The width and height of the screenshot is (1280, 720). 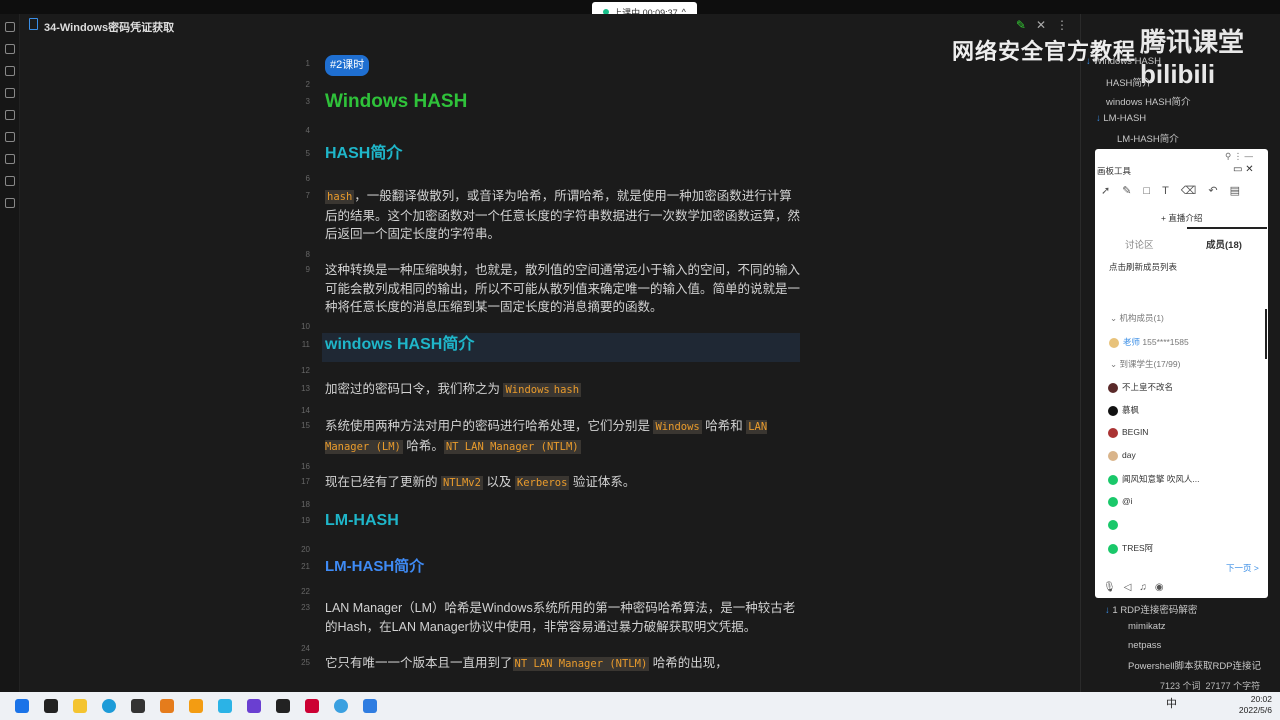 I want to click on outline-item: ↓ LM-HASH, so click(x=1121, y=118).